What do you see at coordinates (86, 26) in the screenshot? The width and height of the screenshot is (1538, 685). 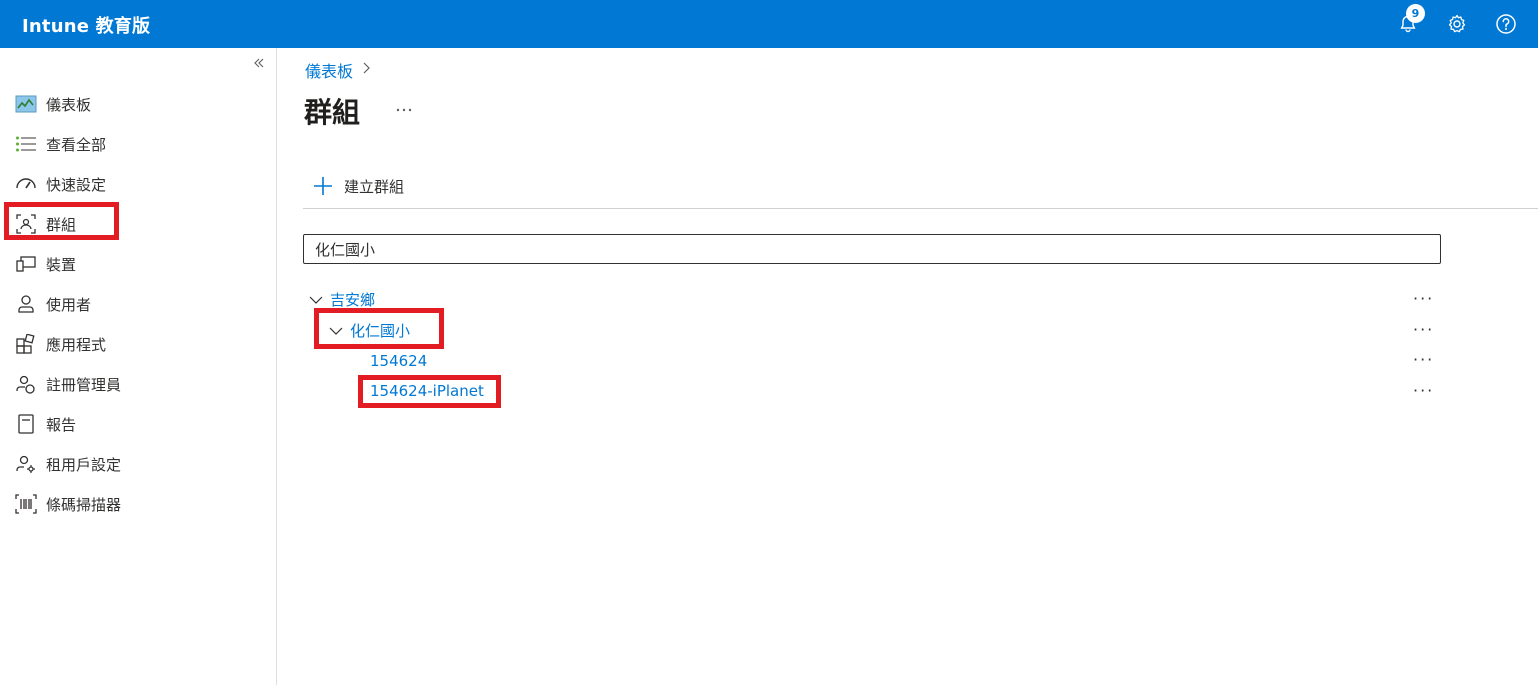 I see `app-title: Intune 教育版` at bounding box center [86, 26].